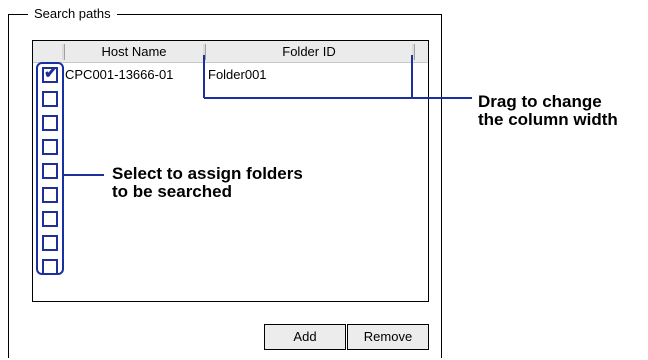 The width and height of the screenshot is (648, 360). Describe the element at coordinates (207, 173) in the screenshot. I see `annotation-line: Select to assign folders` at that location.